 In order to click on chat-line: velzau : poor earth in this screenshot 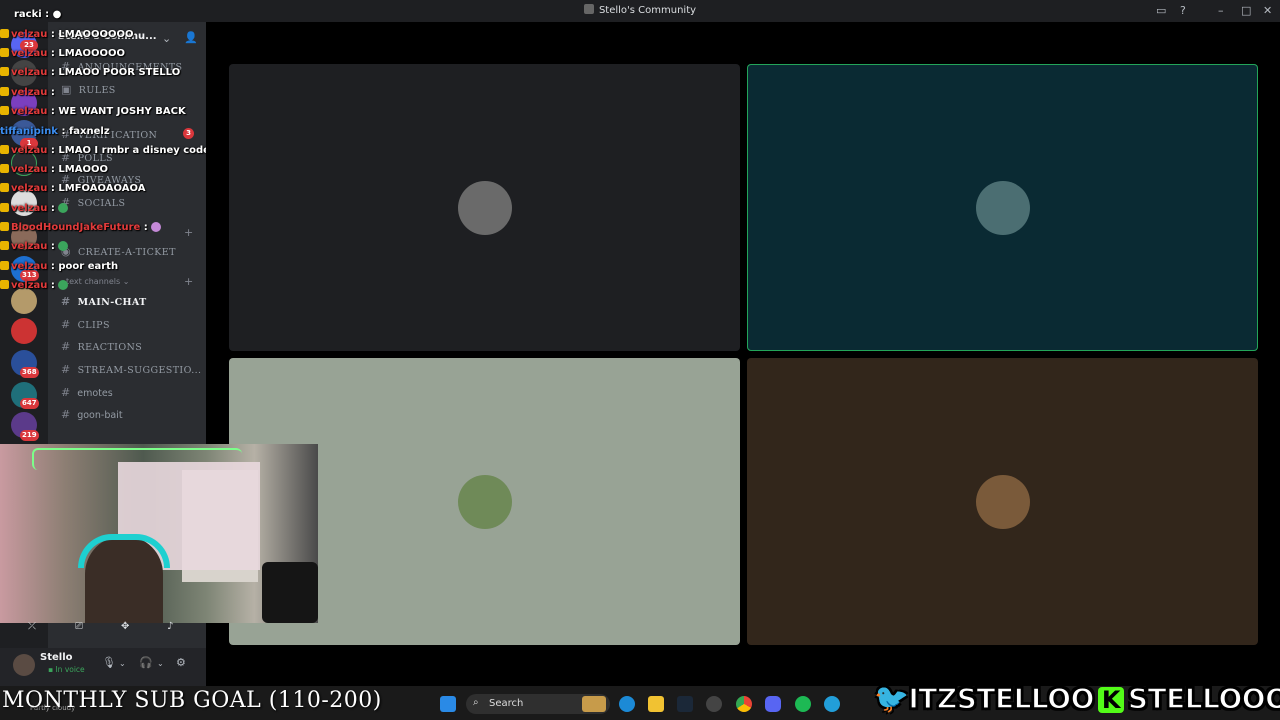, I will do `click(59, 268)`.